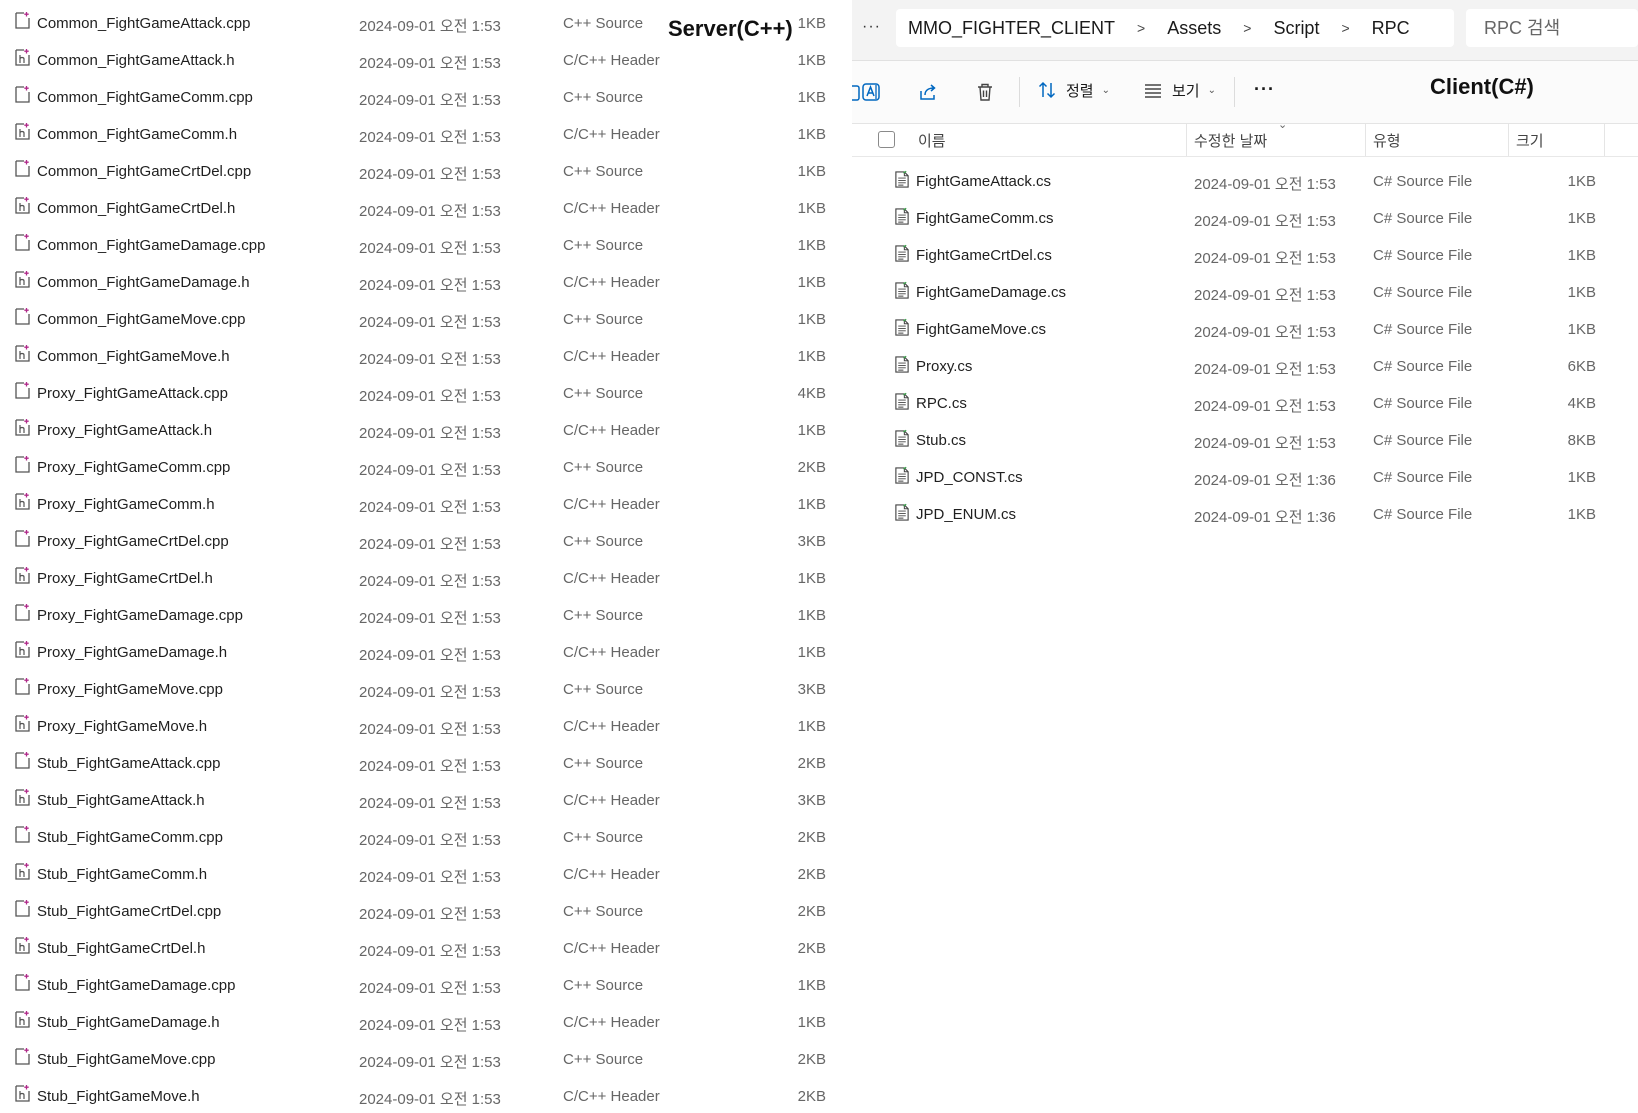 This screenshot has height=1113, width=1638. Describe the element at coordinates (941, 440) in the screenshot. I see `file-name: Stub.cs` at that location.